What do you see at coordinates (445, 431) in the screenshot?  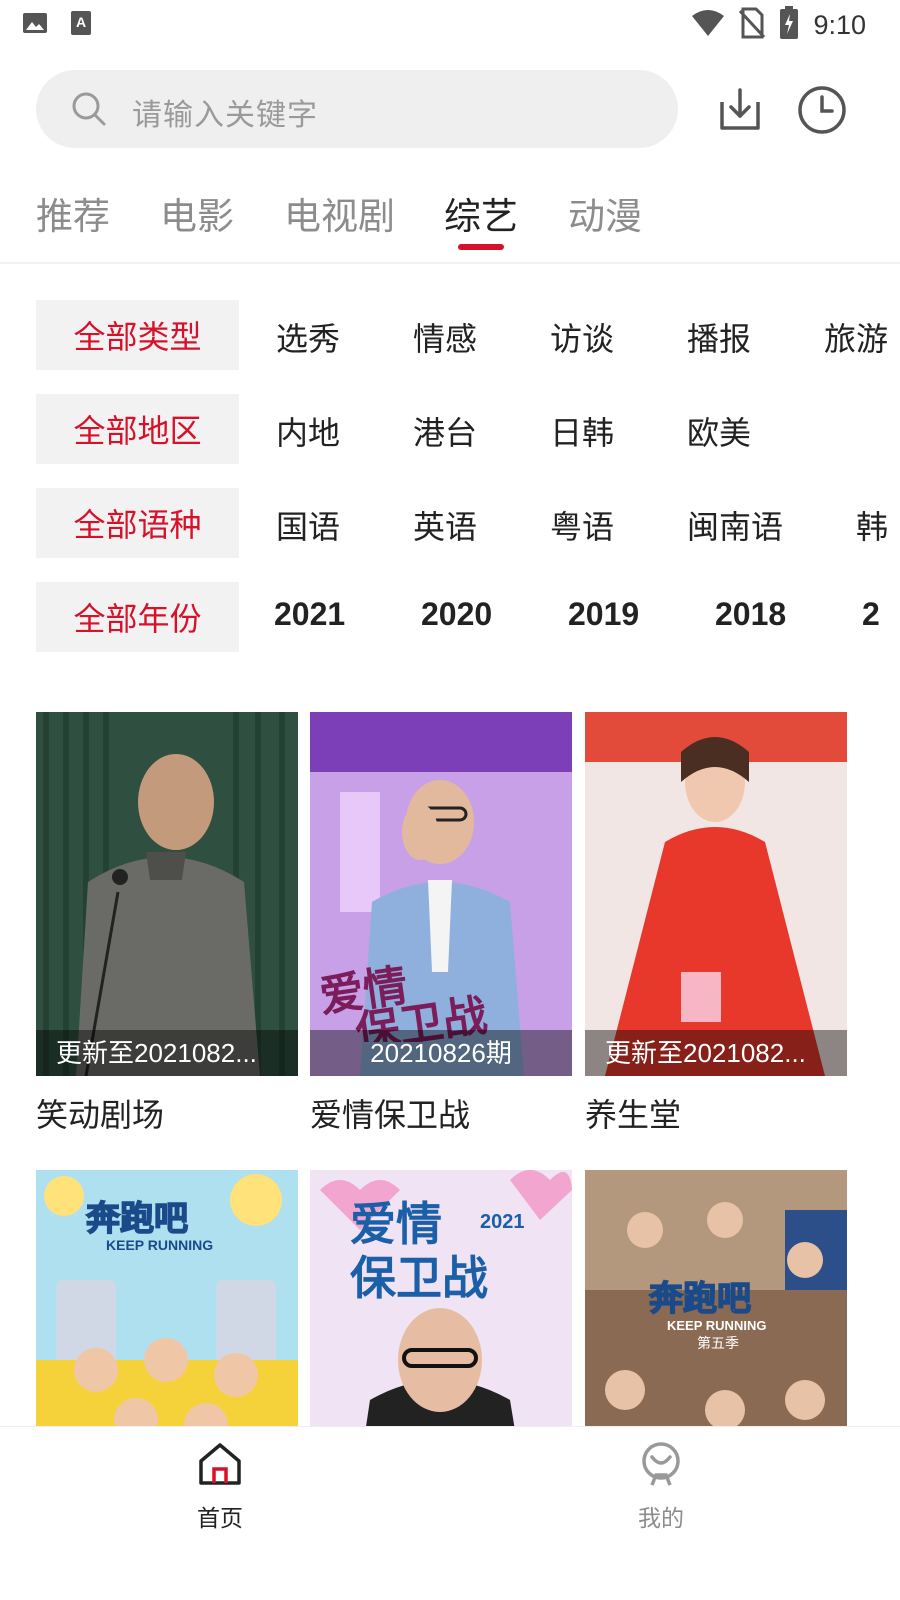 I see `filter-option: 港台` at bounding box center [445, 431].